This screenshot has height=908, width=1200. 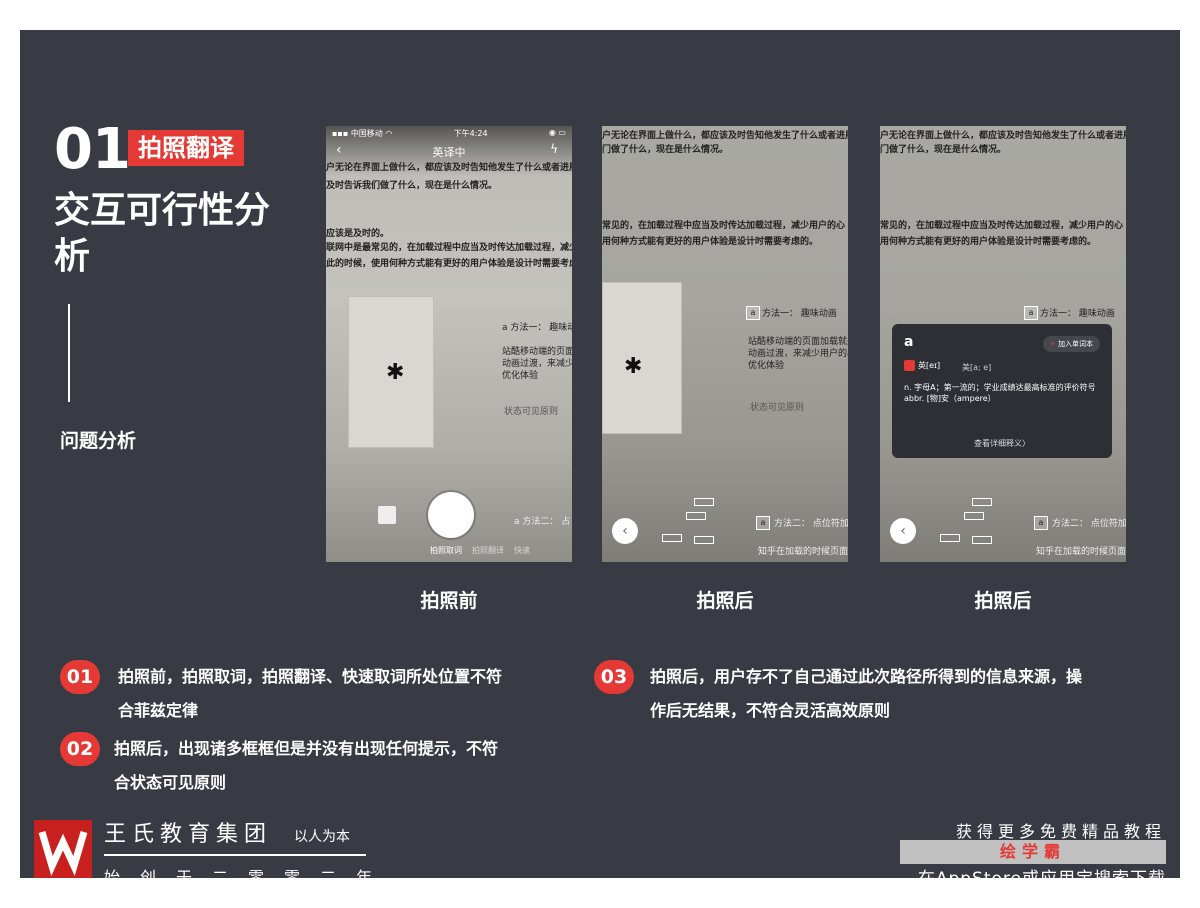 What do you see at coordinates (451, 515) in the screenshot?
I see `shutter-button` at bounding box center [451, 515].